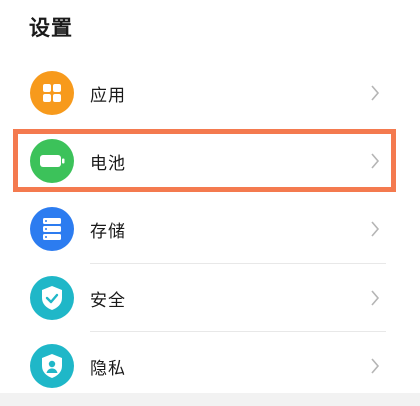  I want to click on settings-item-label: 应用, so click(108, 96).